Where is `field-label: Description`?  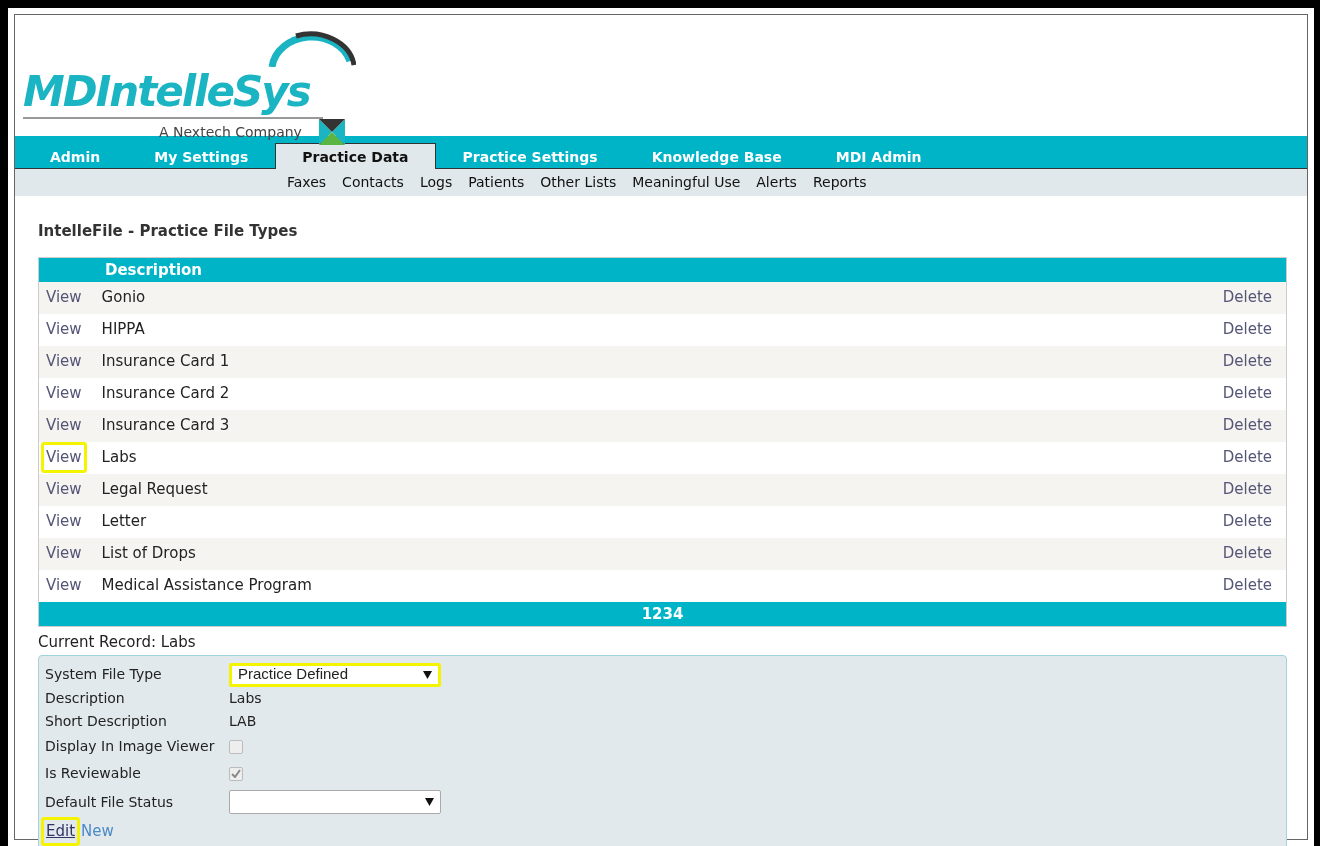 field-label: Description is located at coordinates (85, 698).